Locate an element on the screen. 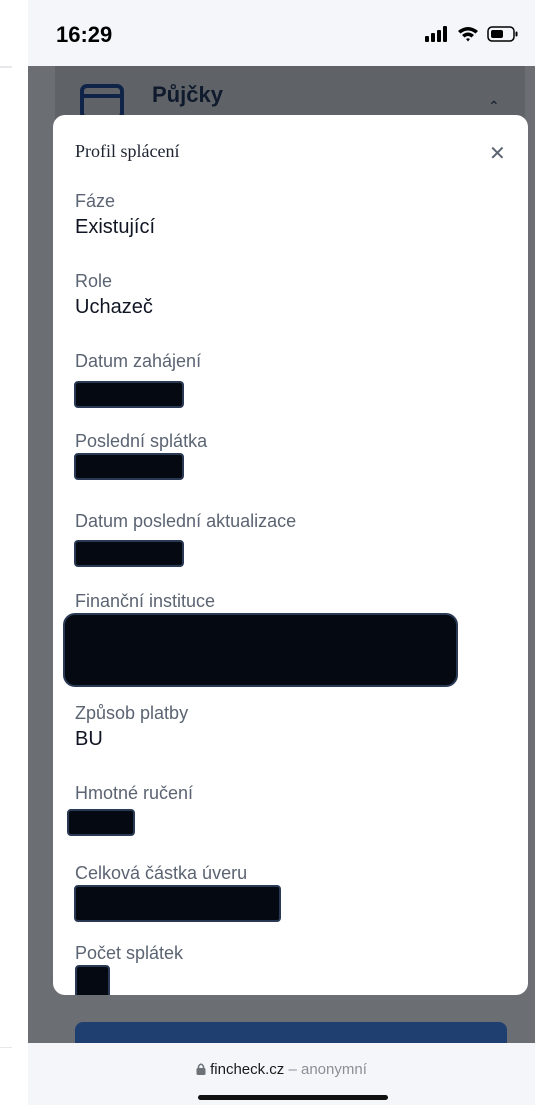  field-label: Role is located at coordinates (94, 281).